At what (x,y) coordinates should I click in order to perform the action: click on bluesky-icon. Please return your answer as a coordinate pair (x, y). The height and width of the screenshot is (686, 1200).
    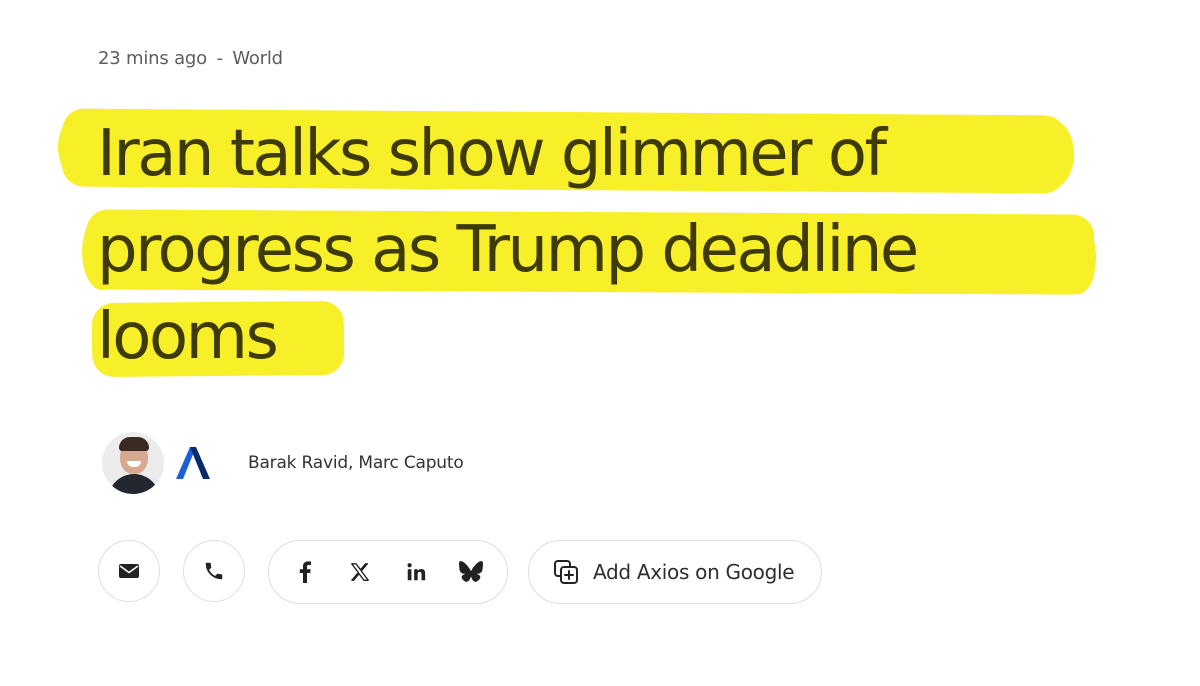
    Looking at the image, I should click on (470, 571).